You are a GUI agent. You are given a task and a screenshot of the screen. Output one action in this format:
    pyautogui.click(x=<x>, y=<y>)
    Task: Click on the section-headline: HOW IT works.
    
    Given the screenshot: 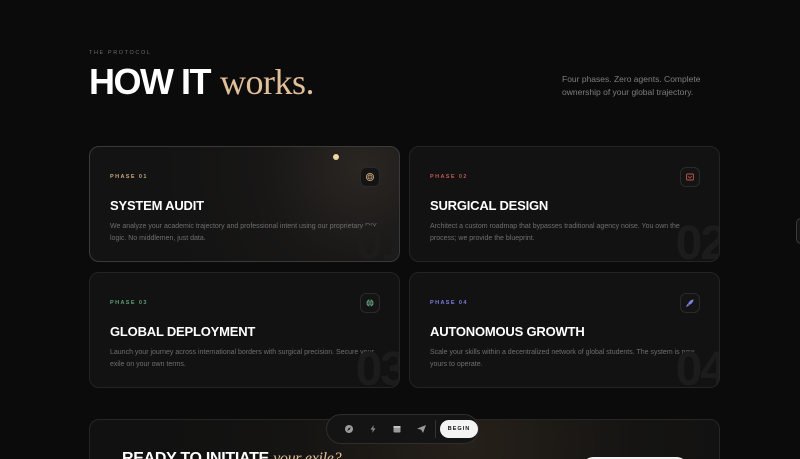 What is the action you would take?
    pyautogui.click(x=202, y=82)
    